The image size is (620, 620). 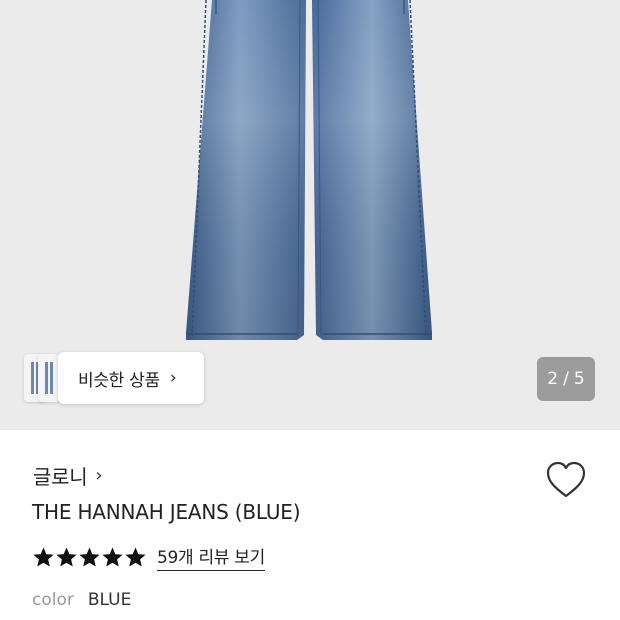 What do you see at coordinates (81, 600) in the screenshot?
I see `color-row: color BLUE` at bounding box center [81, 600].